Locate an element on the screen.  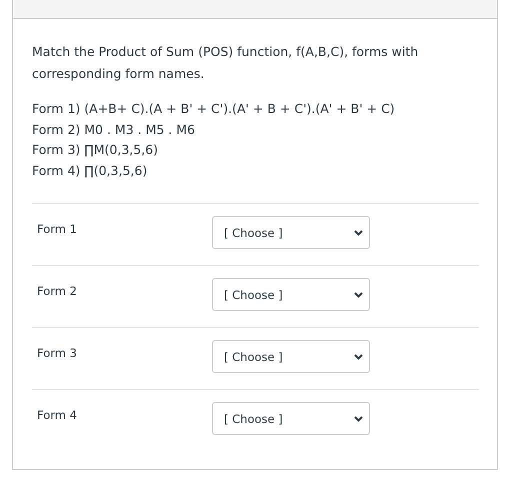
question-text: Match the Product of Sum (POS) function, f(A,B,C), forms with corresponding form names. is located at coordinates (226, 63).